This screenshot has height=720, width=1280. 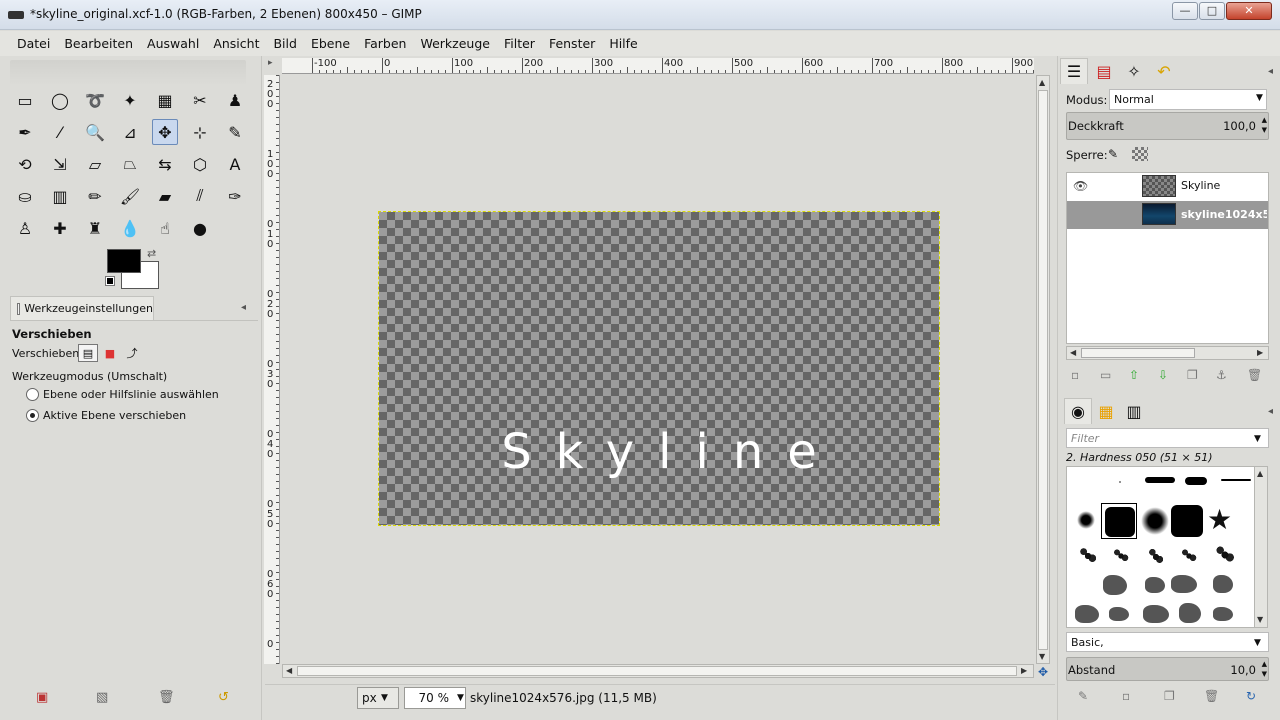 What do you see at coordinates (572, 43) in the screenshot?
I see `menu-fenster: Fenster` at bounding box center [572, 43].